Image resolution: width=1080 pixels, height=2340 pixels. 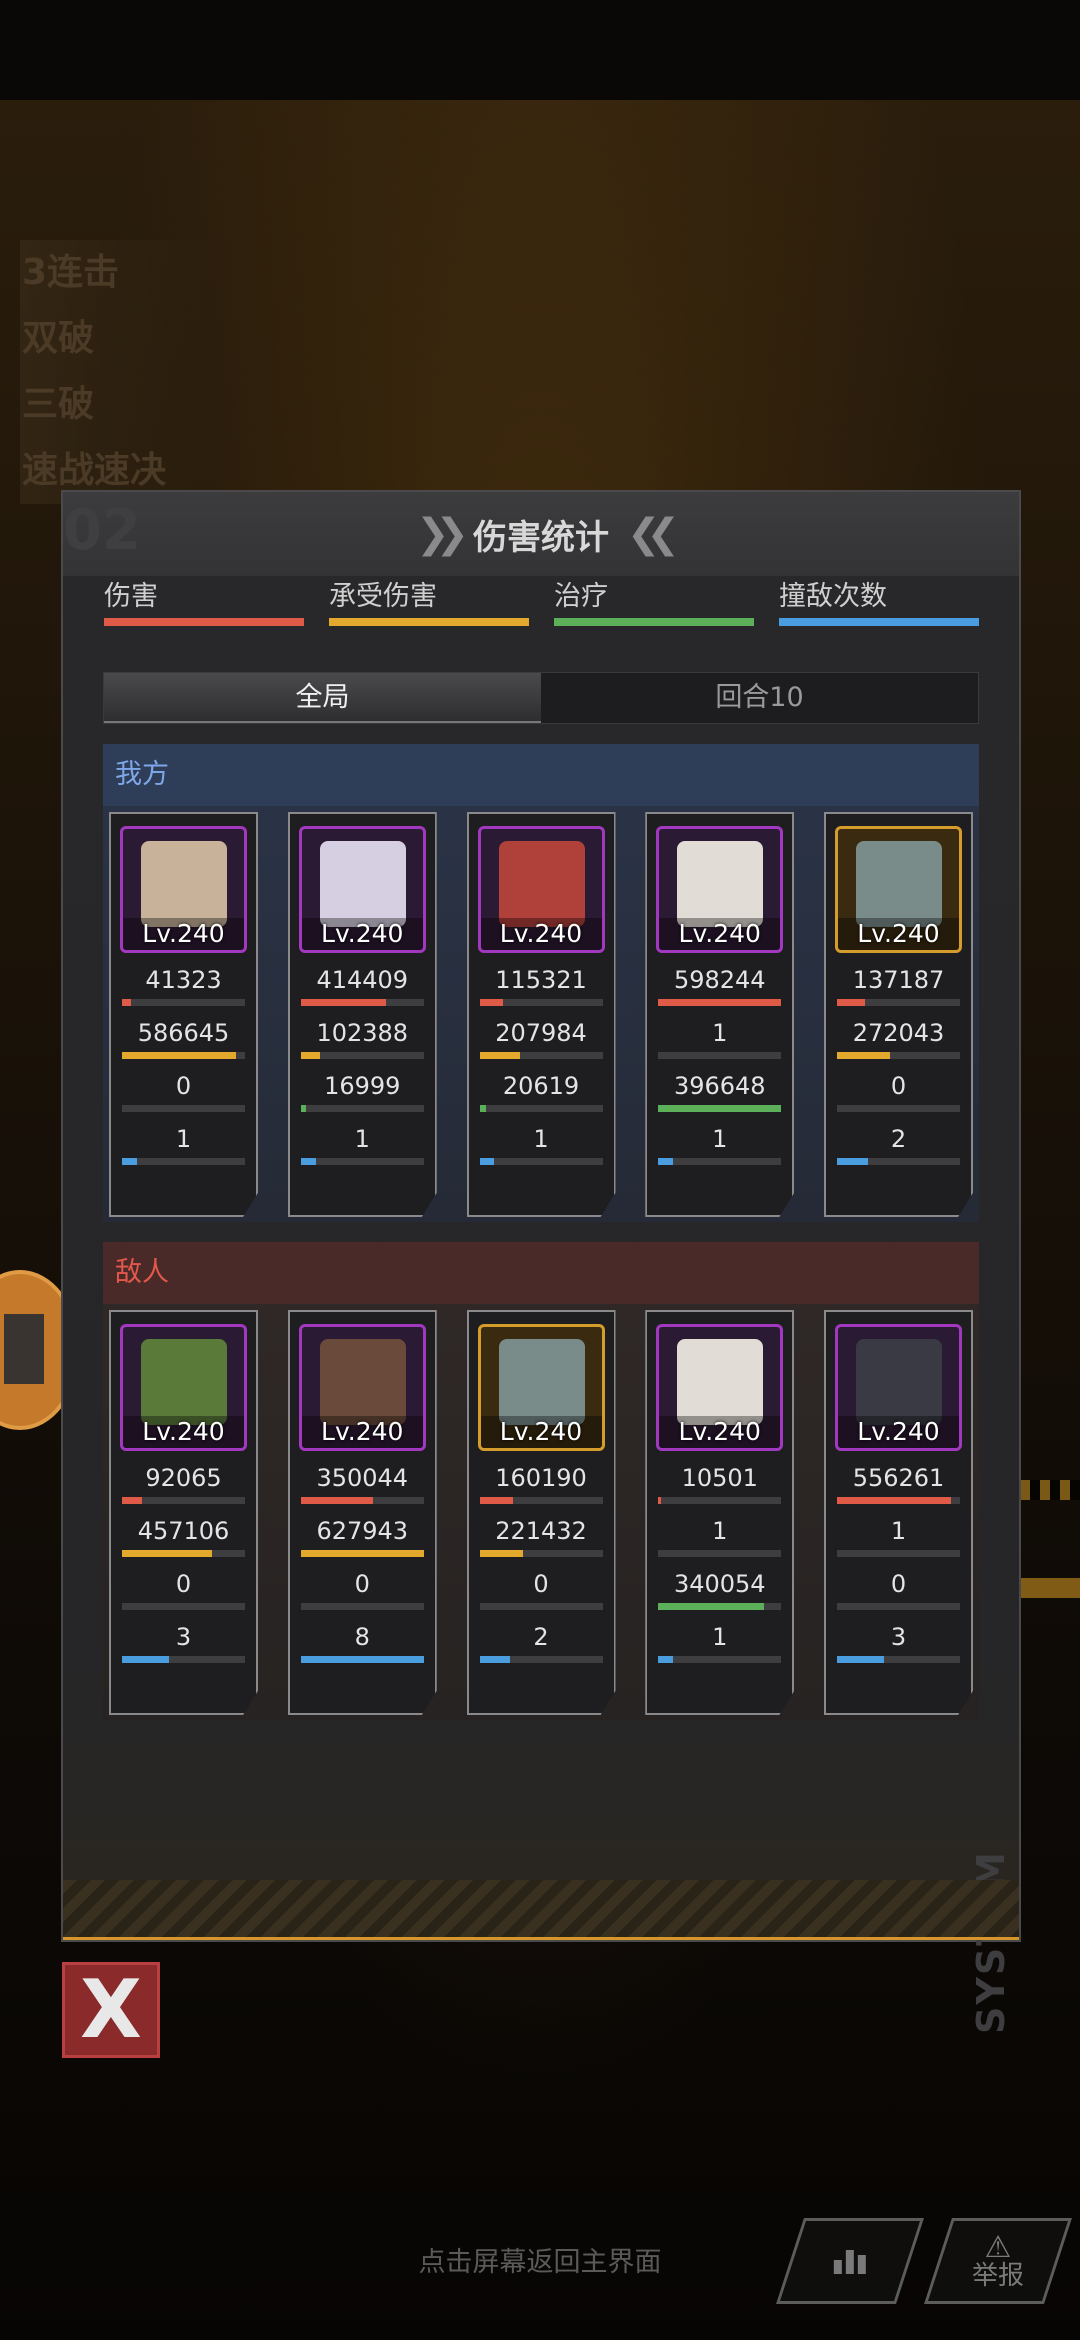 I want to click on damage-taken-stat: 272043, so click(x=898, y=1036).